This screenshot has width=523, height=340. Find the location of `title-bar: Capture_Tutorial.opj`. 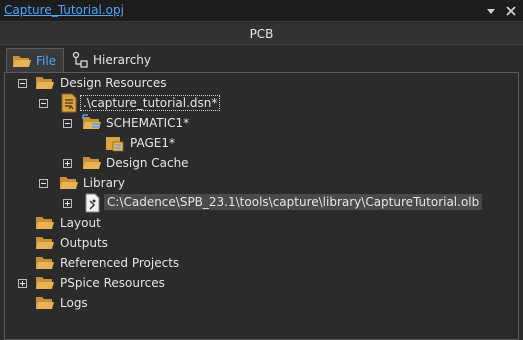

title-bar: Capture_Tutorial.opj is located at coordinates (261, 11).